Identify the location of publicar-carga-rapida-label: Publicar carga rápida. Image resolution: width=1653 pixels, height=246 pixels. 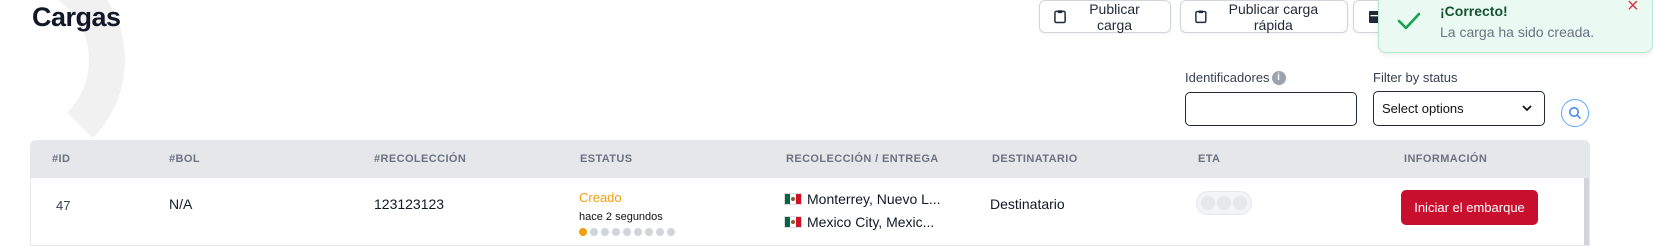
(1273, 16).